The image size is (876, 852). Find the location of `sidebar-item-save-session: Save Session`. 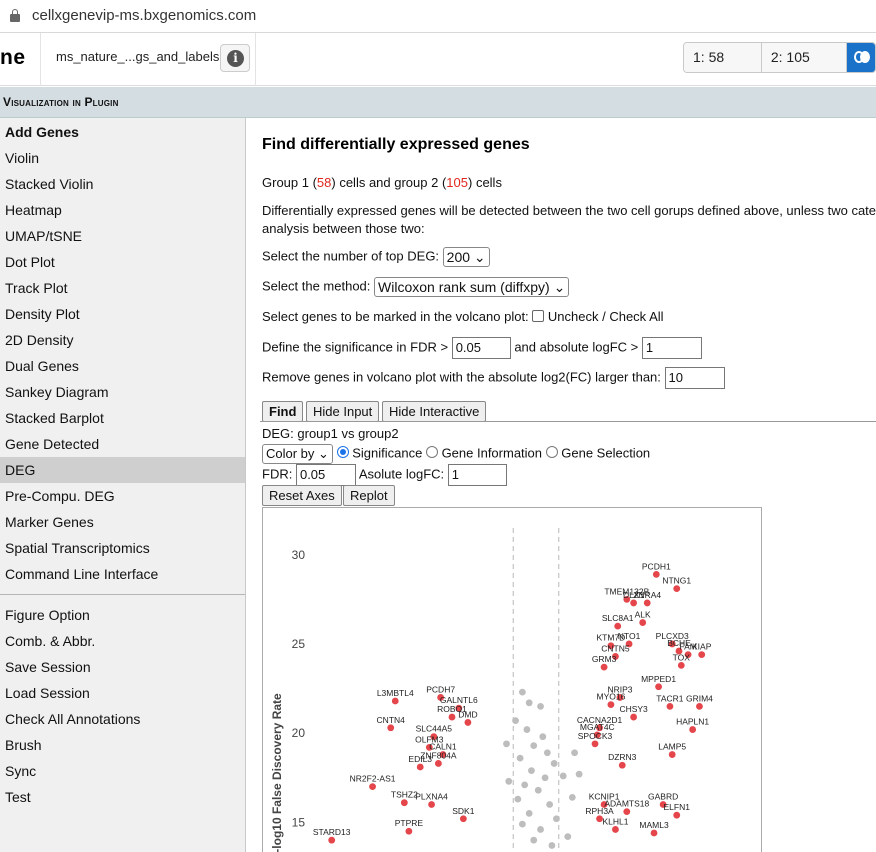

sidebar-item-save-session: Save Session is located at coordinates (122, 667).